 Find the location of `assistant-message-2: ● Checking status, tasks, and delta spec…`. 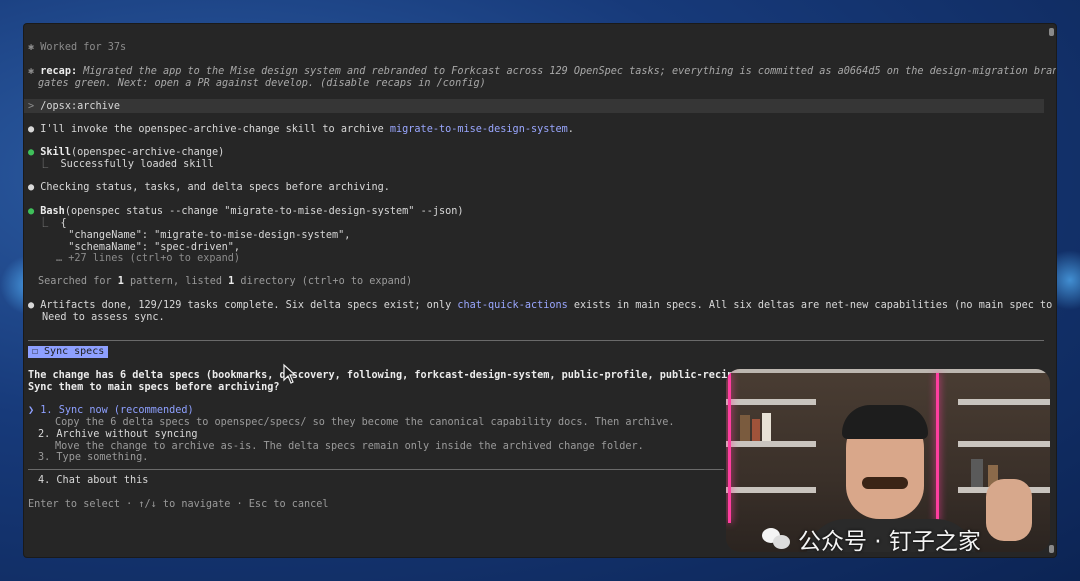

assistant-message-2: ● Checking status, tasks, and delta spec… is located at coordinates (209, 187).